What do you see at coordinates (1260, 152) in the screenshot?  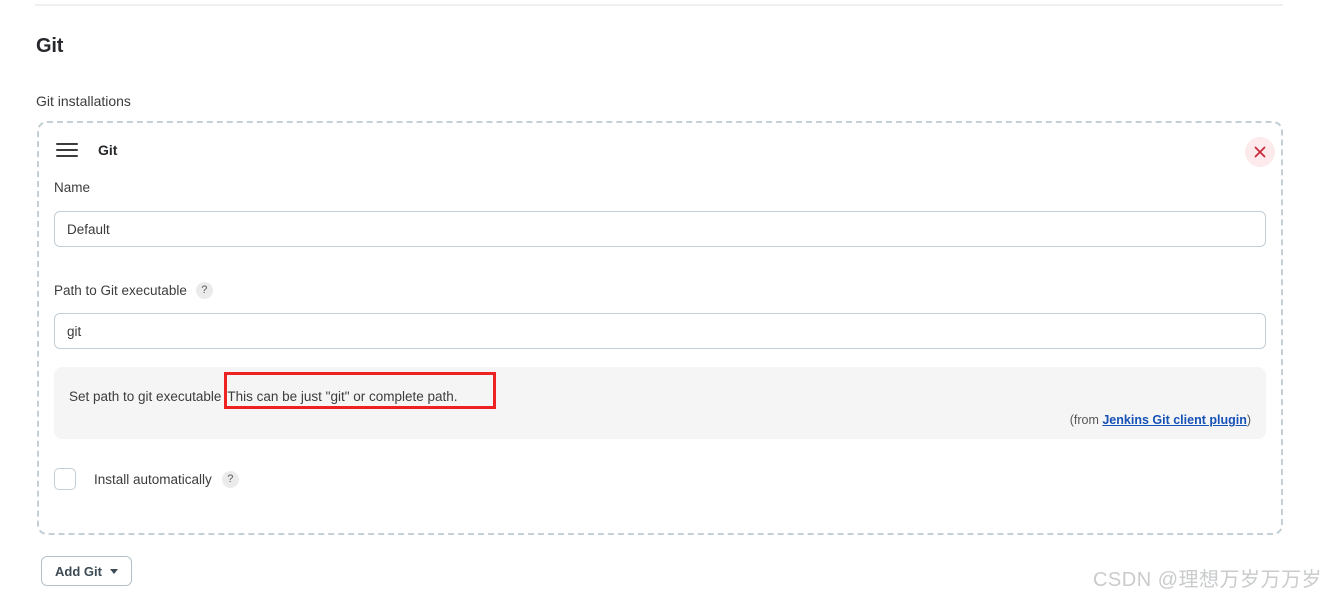 I see `close-icon` at bounding box center [1260, 152].